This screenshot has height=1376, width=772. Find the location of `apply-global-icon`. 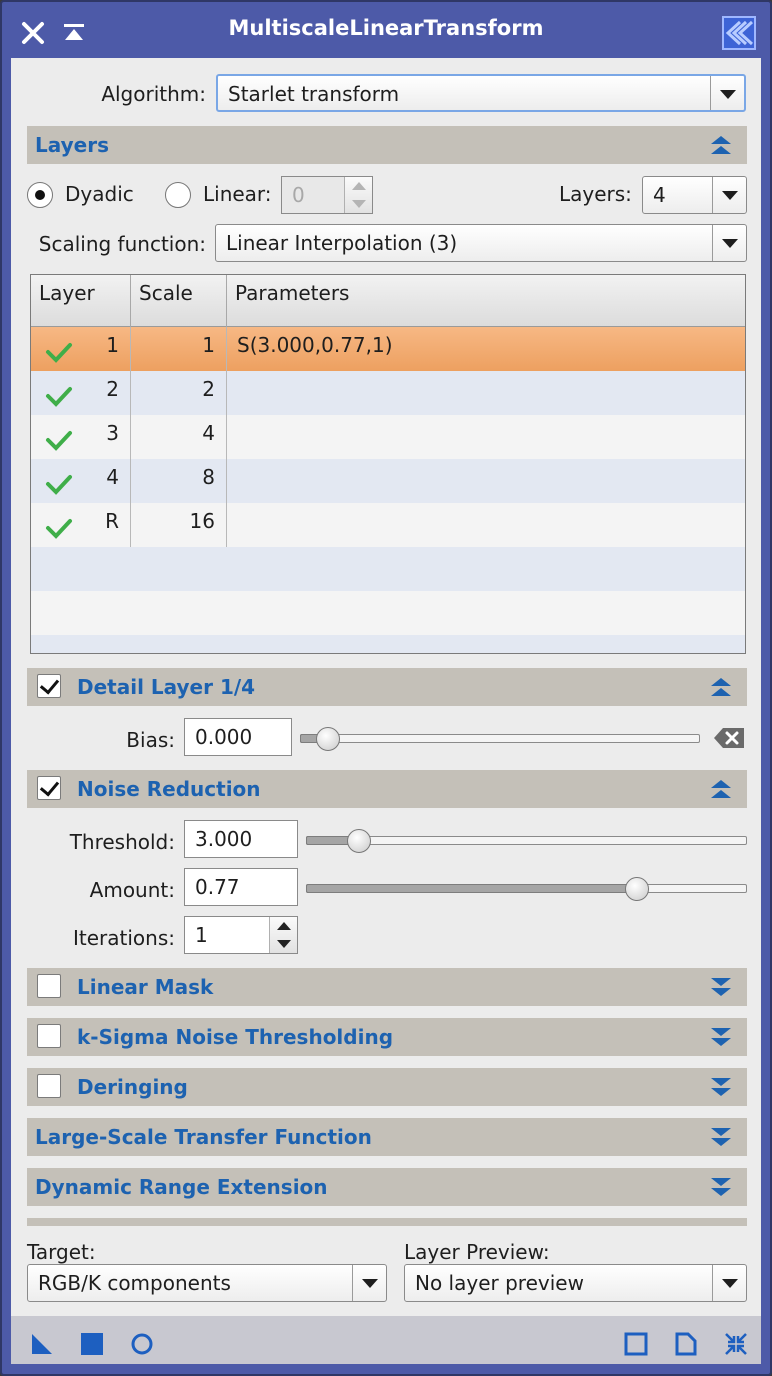

apply-global-icon is located at coordinates (92, 1344).